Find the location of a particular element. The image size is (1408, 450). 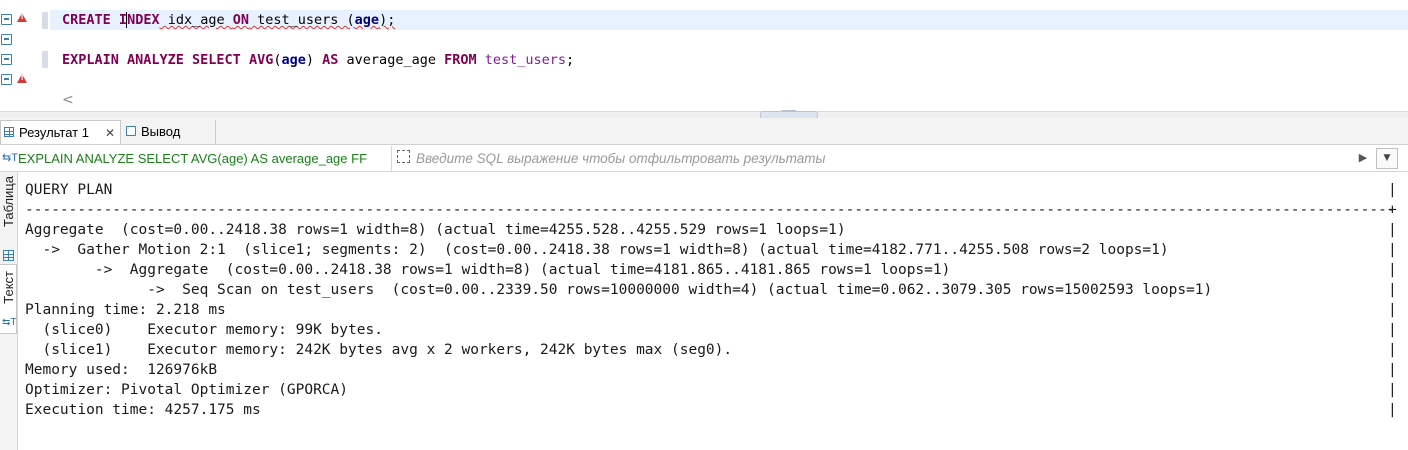

output-line-text: (slice0) Executor memory: 99K bytes. is located at coordinates (204, 330).